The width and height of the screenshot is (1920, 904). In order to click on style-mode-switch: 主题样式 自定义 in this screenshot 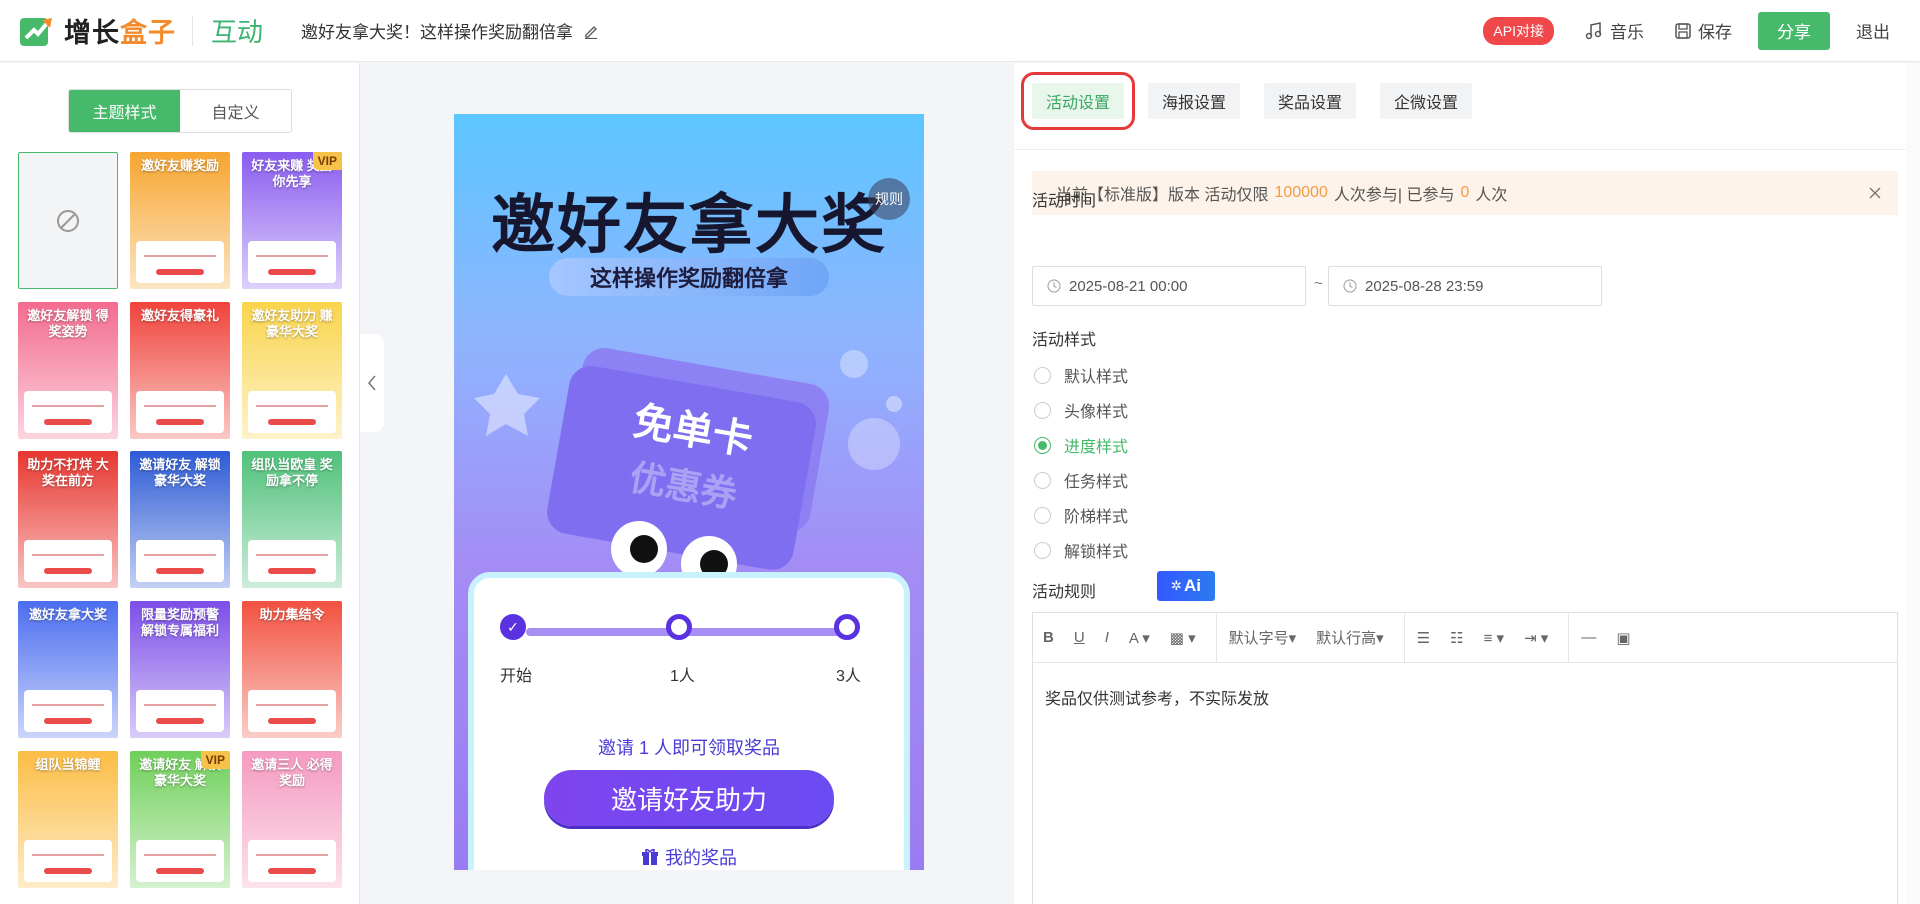, I will do `click(180, 111)`.